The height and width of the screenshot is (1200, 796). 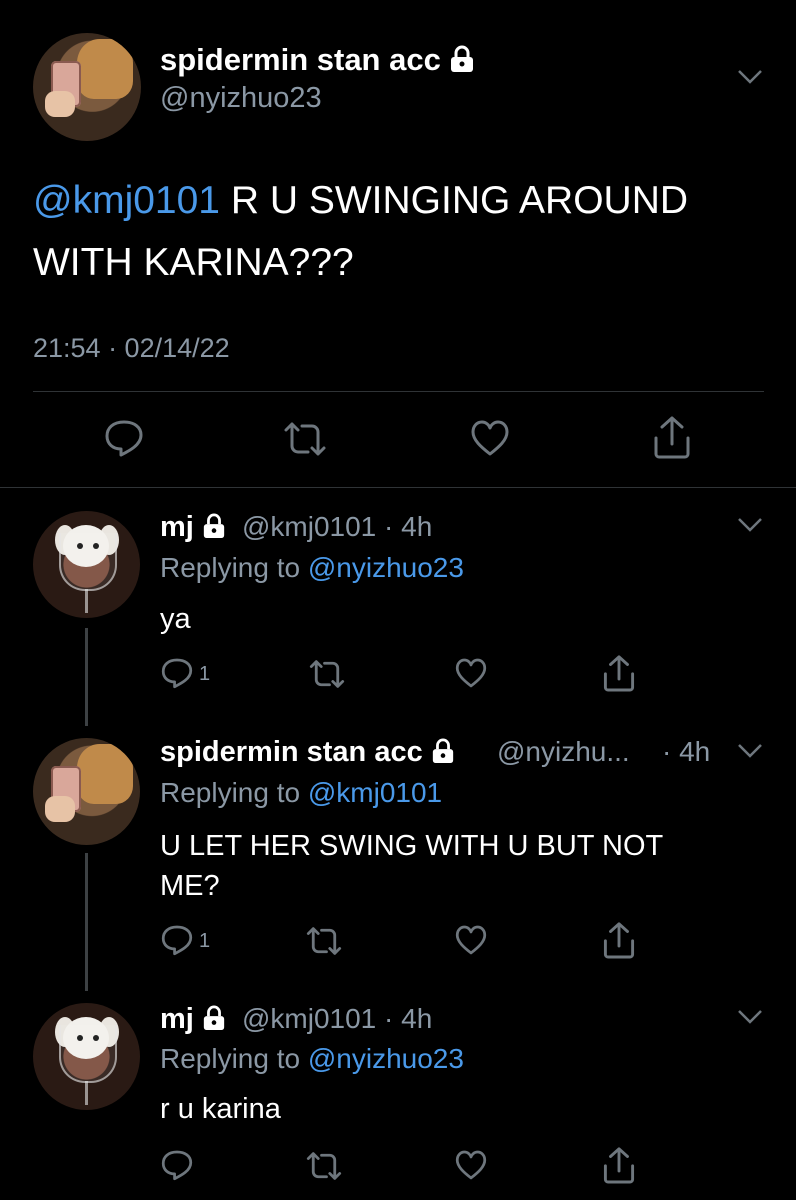 I want to click on handle: @nyizhuo23, so click(x=241, y=98).